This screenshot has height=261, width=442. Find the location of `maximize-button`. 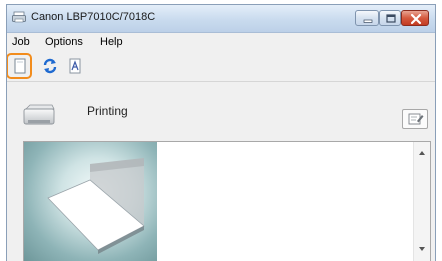

maximize-button is located at coordinates (390, 18).